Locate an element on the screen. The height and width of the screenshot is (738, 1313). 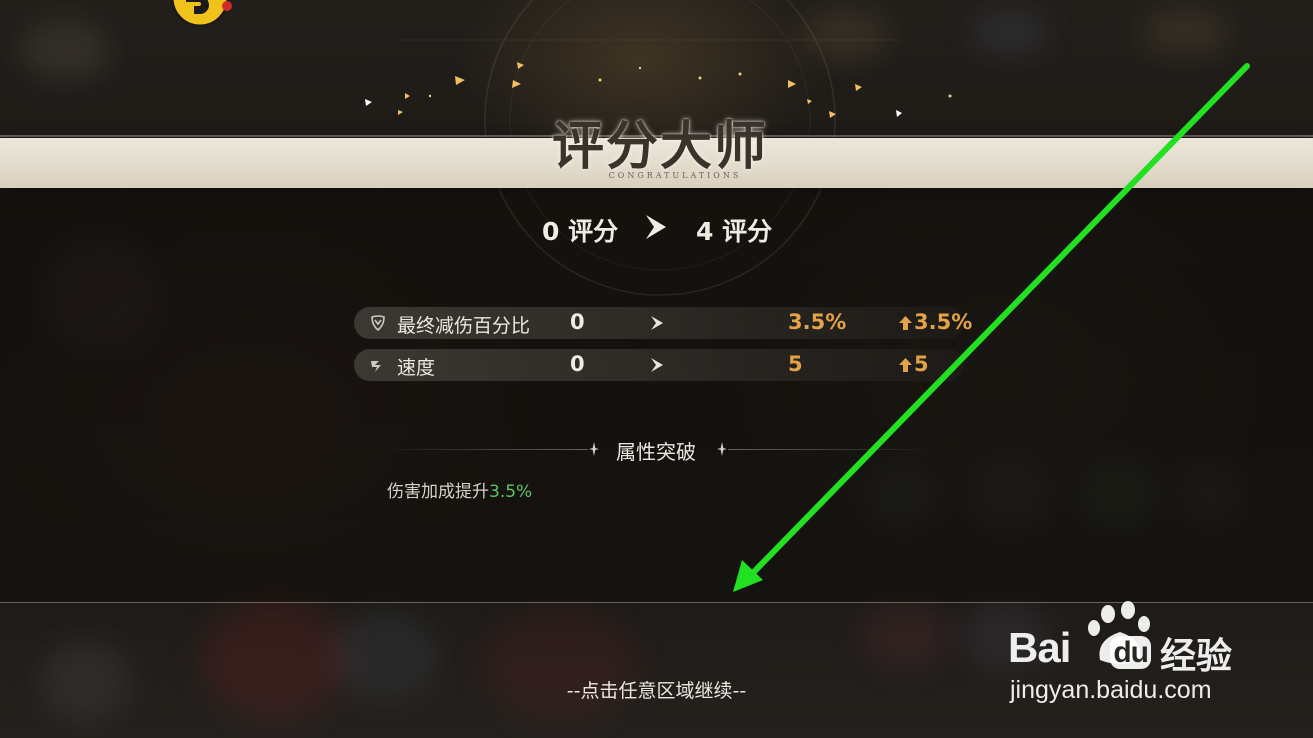
stat-name: 速度 is located at coordinates (416, 368).